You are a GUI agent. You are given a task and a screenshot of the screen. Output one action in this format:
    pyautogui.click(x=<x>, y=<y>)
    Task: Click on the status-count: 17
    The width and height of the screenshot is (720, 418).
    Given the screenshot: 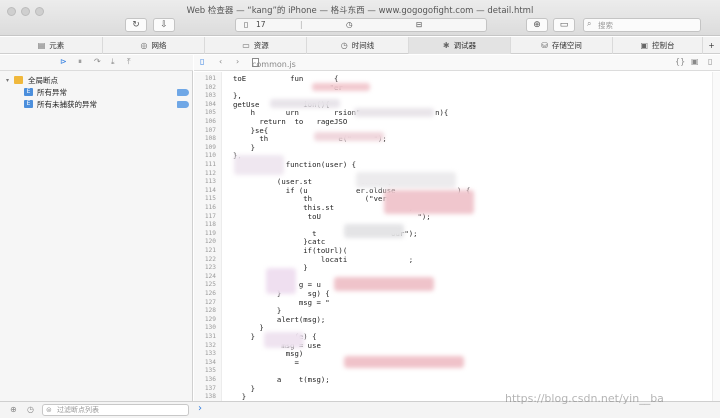 What is the action you would take?
    pyautogui.click(x=261, y=24)
    